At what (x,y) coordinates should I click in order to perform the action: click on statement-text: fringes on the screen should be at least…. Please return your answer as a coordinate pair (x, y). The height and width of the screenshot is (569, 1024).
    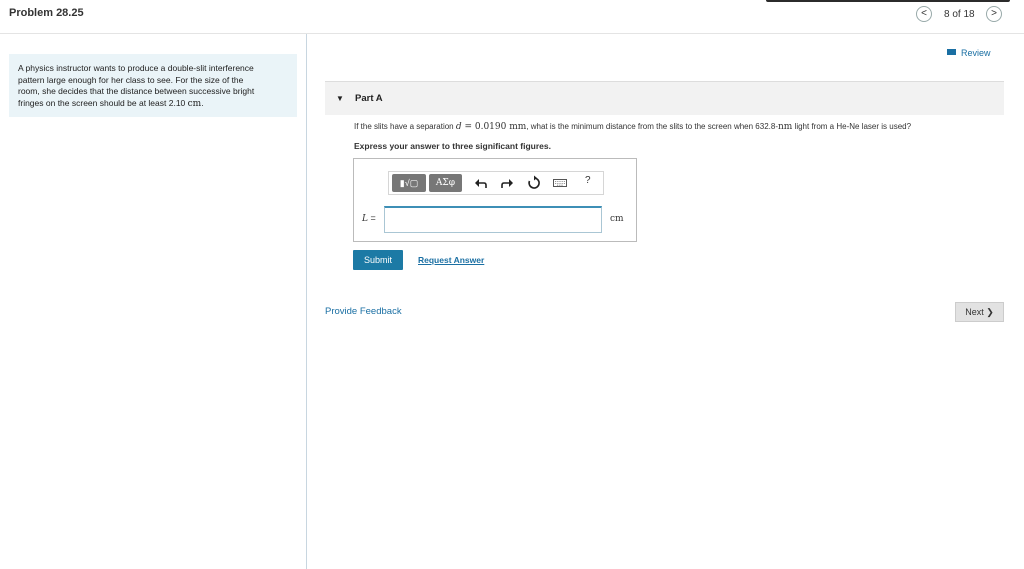
    Looking at the image, I should click on (103, 102).